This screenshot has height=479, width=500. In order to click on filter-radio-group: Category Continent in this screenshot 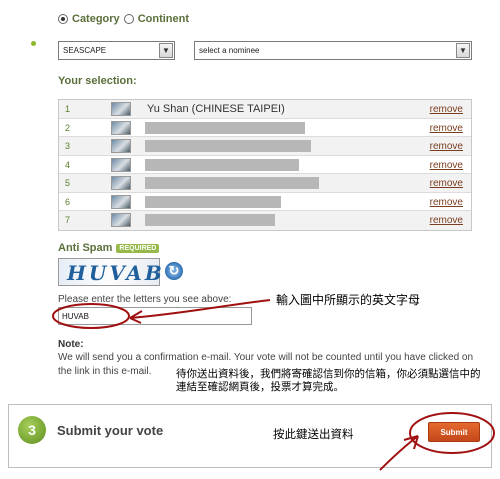, I will do `click(123, 19)`.